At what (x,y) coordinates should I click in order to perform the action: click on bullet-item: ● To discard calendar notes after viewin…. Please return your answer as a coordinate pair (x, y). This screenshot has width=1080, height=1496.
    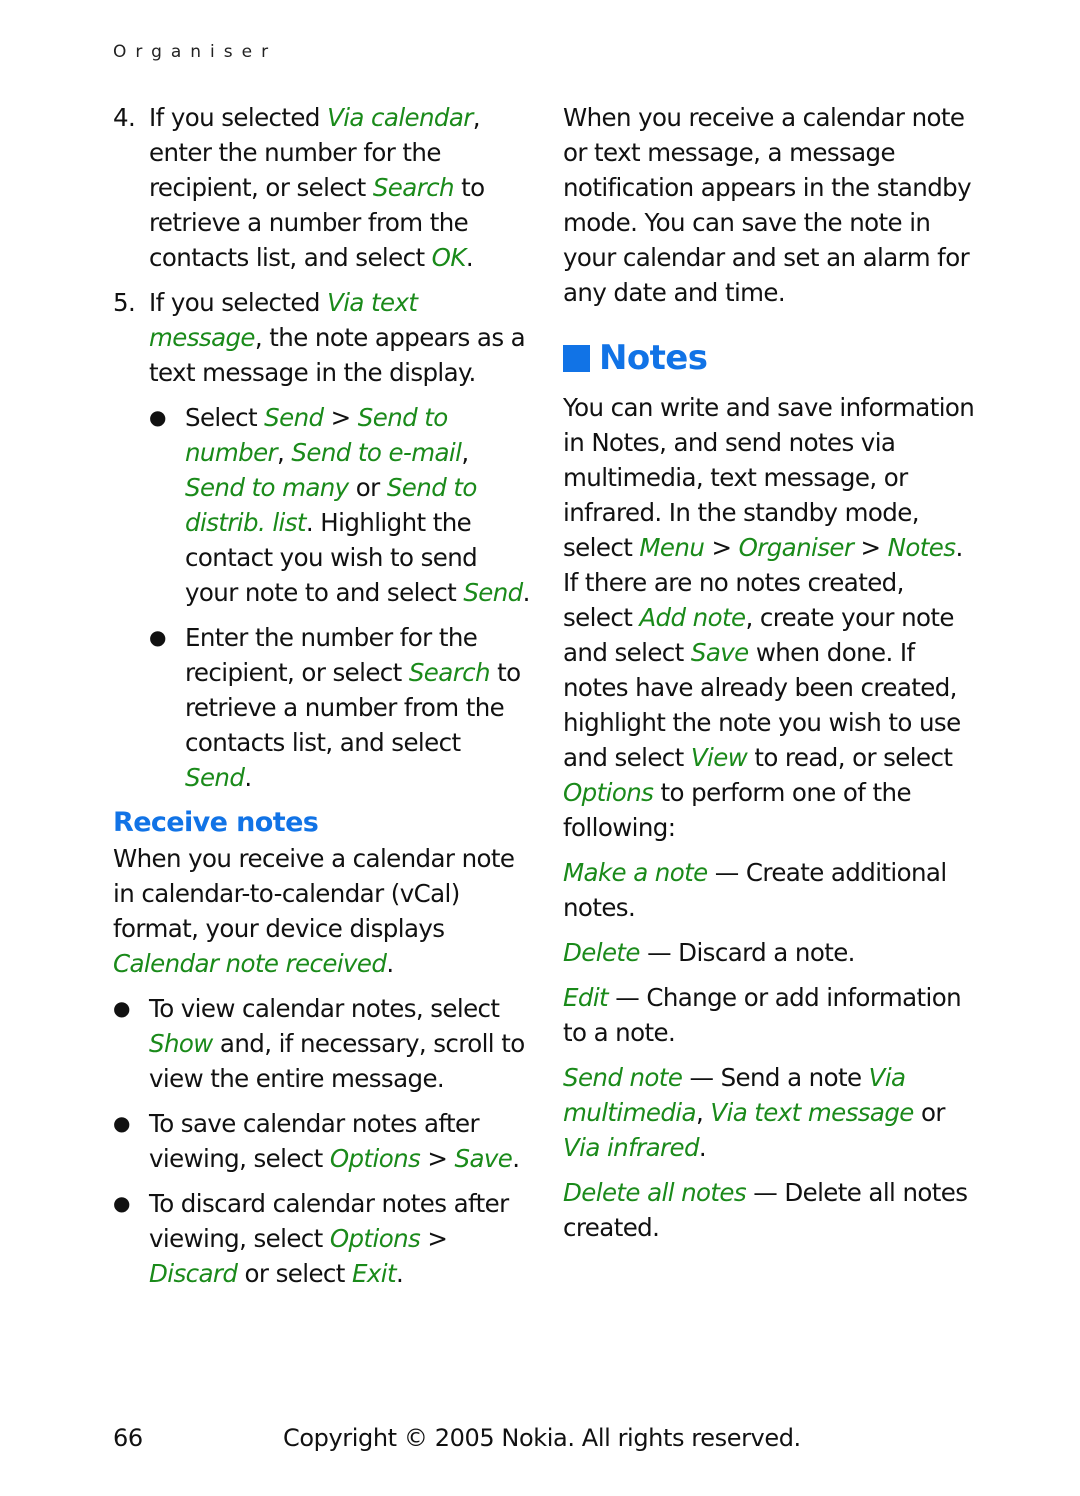
    Looking at the image, I should click on (323, 1238).